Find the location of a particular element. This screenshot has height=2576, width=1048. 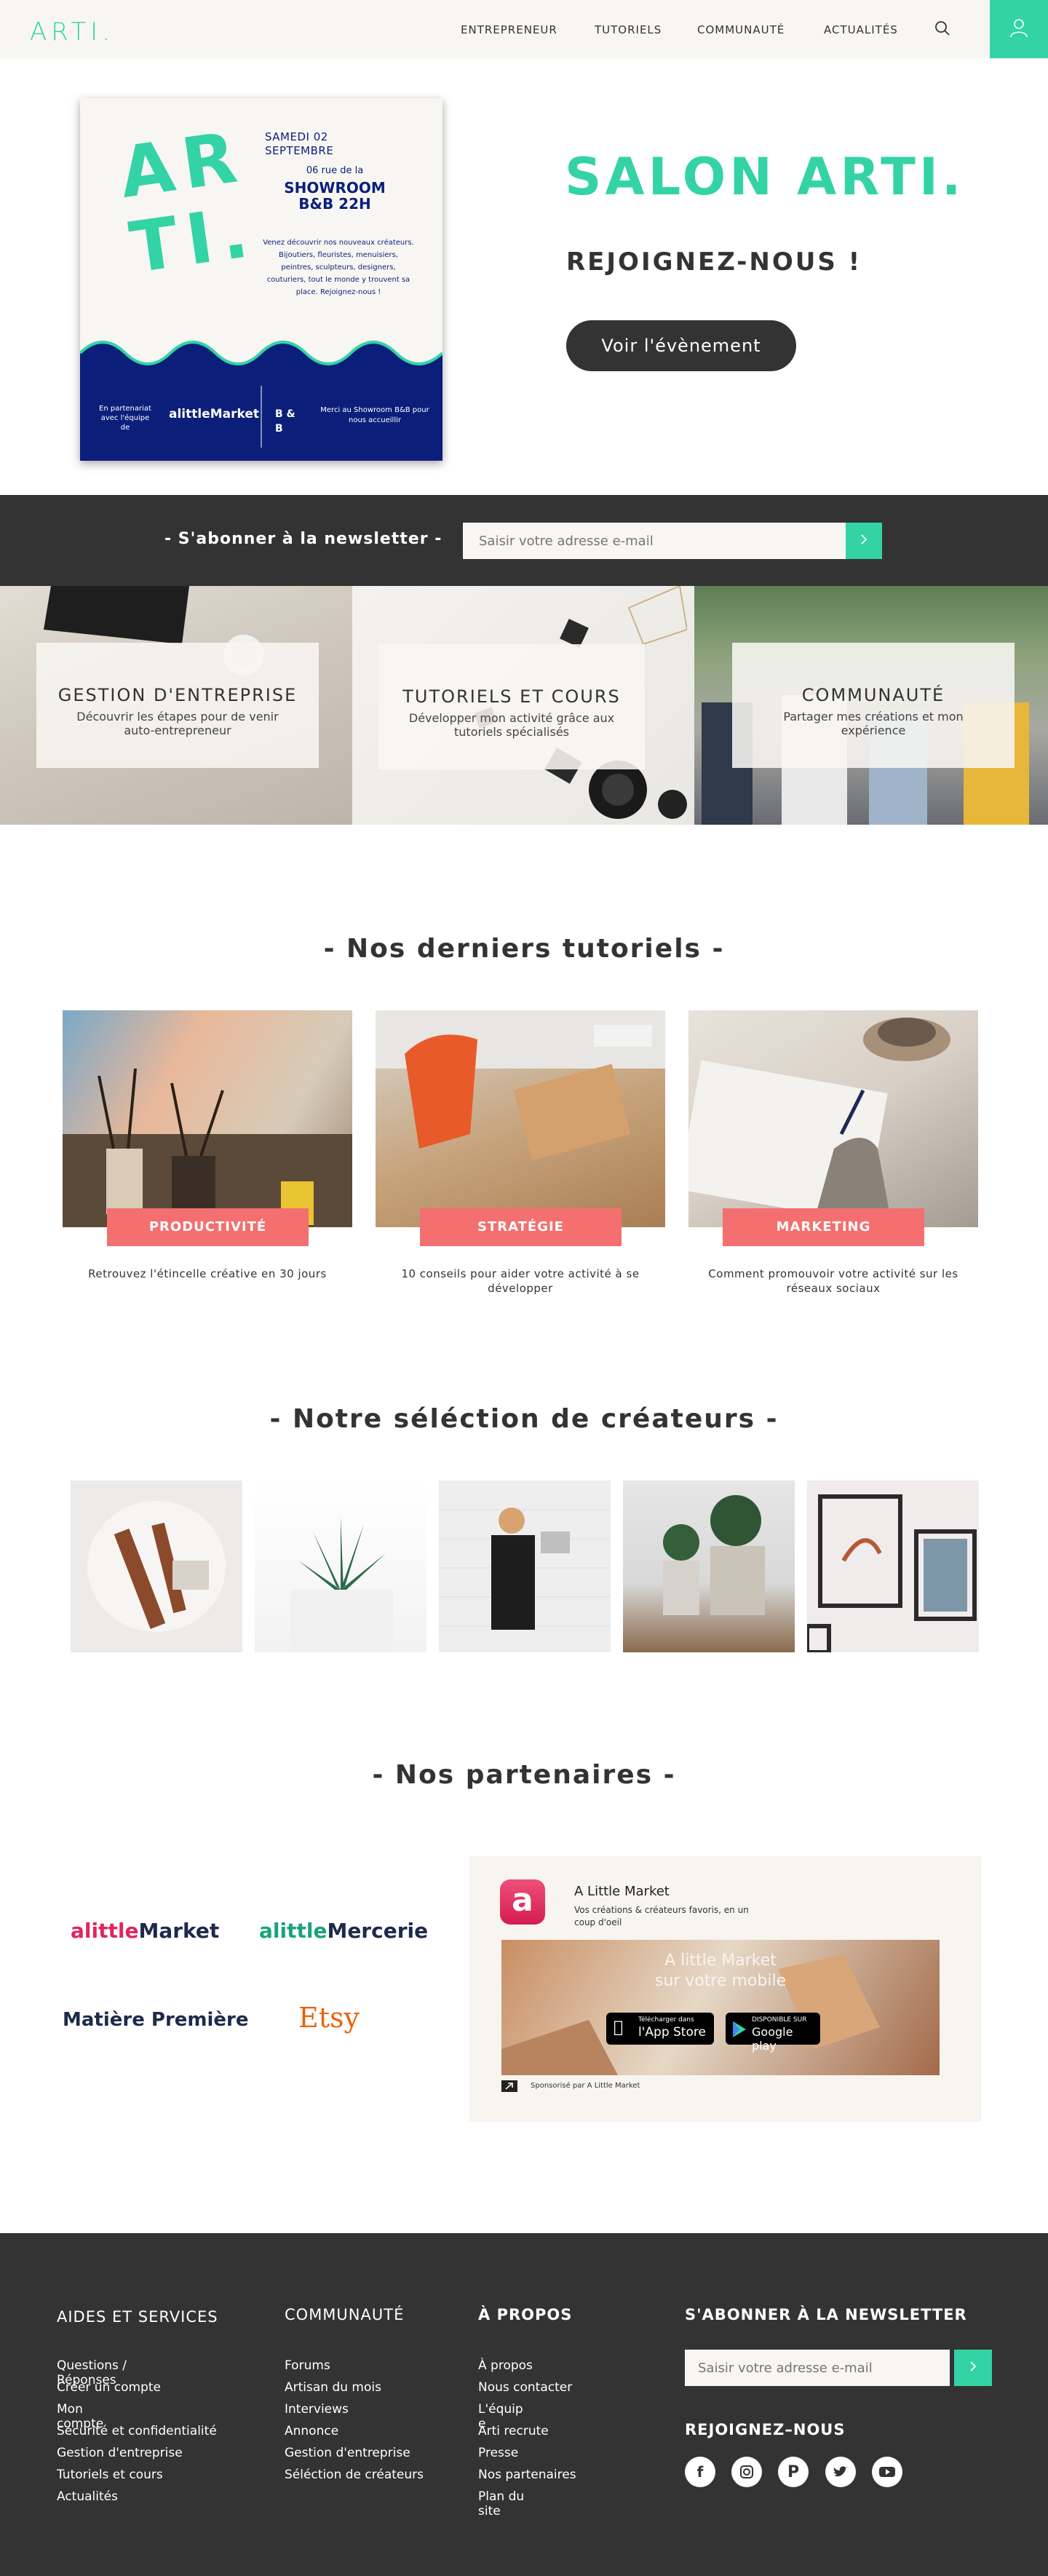

newsletter-email-input is located at coordinates (654, 541).